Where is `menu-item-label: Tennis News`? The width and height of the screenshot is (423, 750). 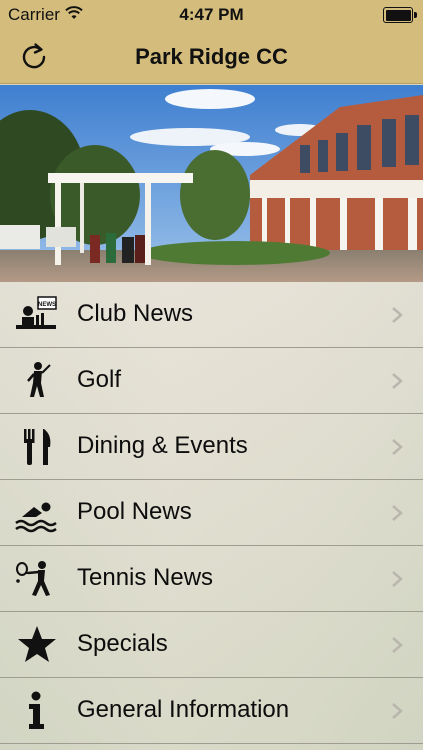 menu-item-label: Tennis News is located at coordinates (145, 577).